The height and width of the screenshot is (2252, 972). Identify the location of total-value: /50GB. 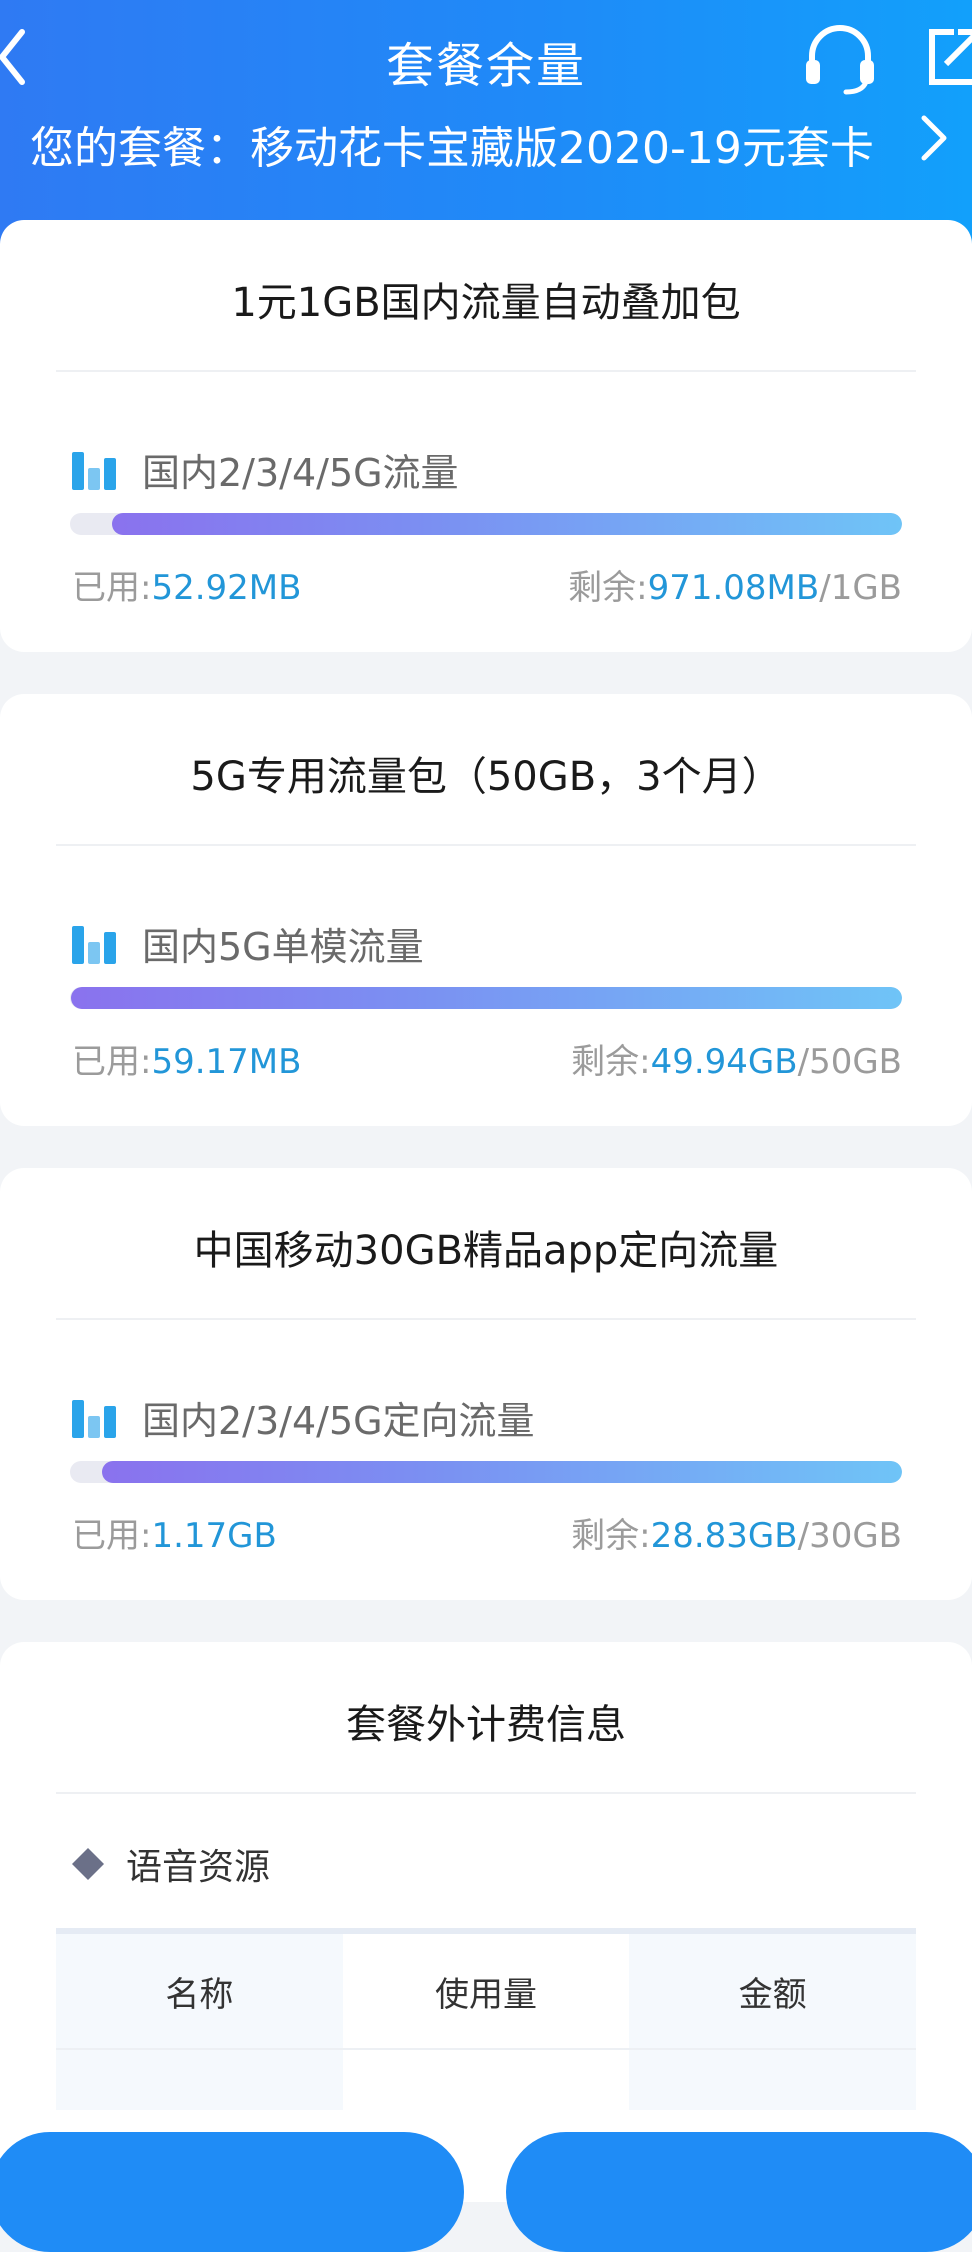
(849, 1062).